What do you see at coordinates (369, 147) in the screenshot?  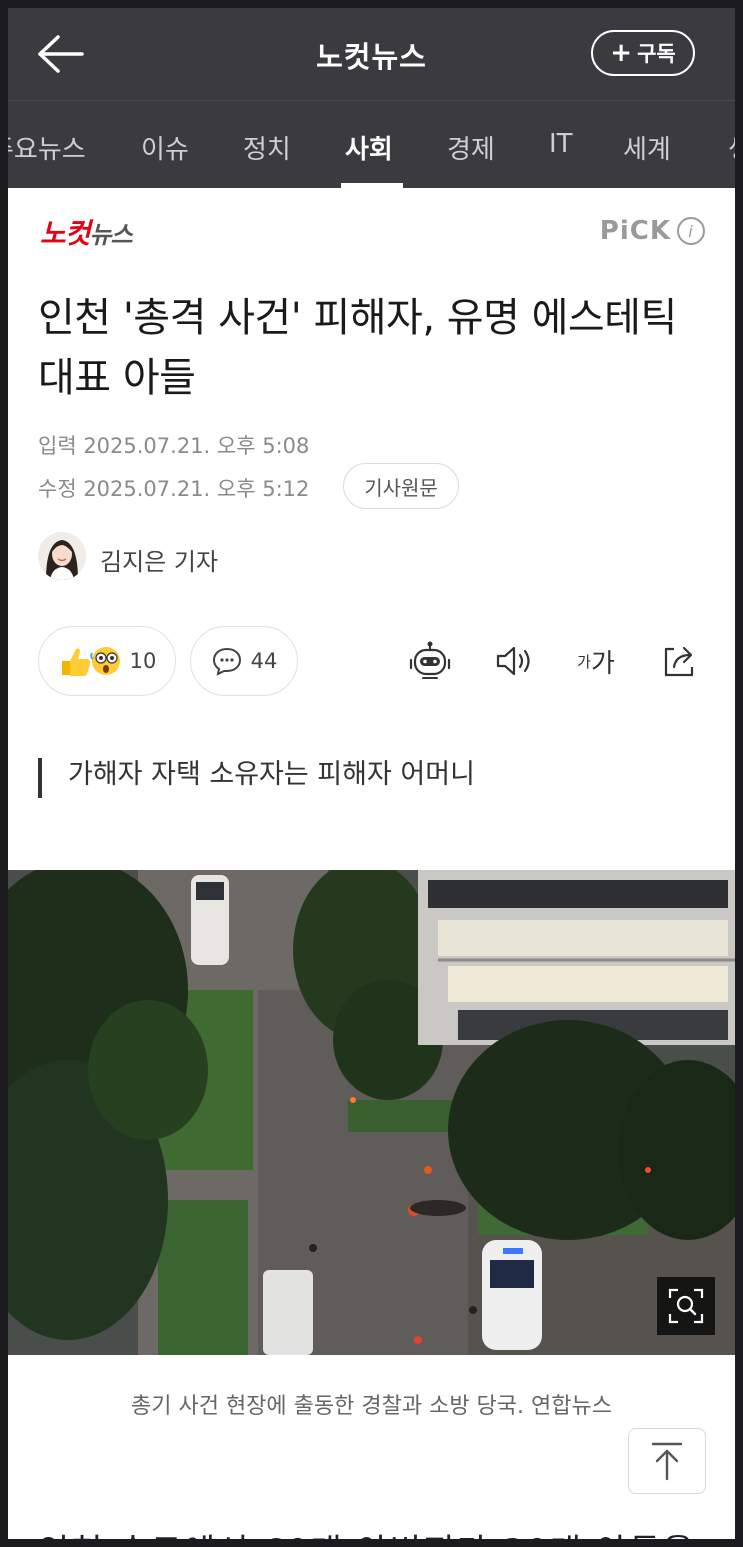 I see `tab-society: 사회` at bounding box center [369, 147].